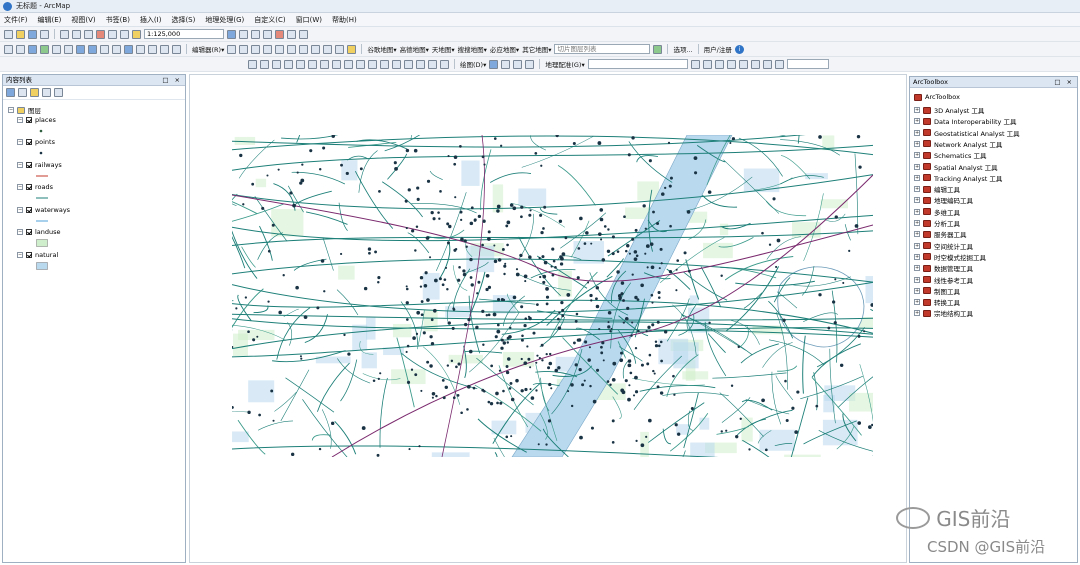 Image resolution: width=1080 pixels, height=565 pixels. I want to click on hyperlink-icon, so click(164, 49).